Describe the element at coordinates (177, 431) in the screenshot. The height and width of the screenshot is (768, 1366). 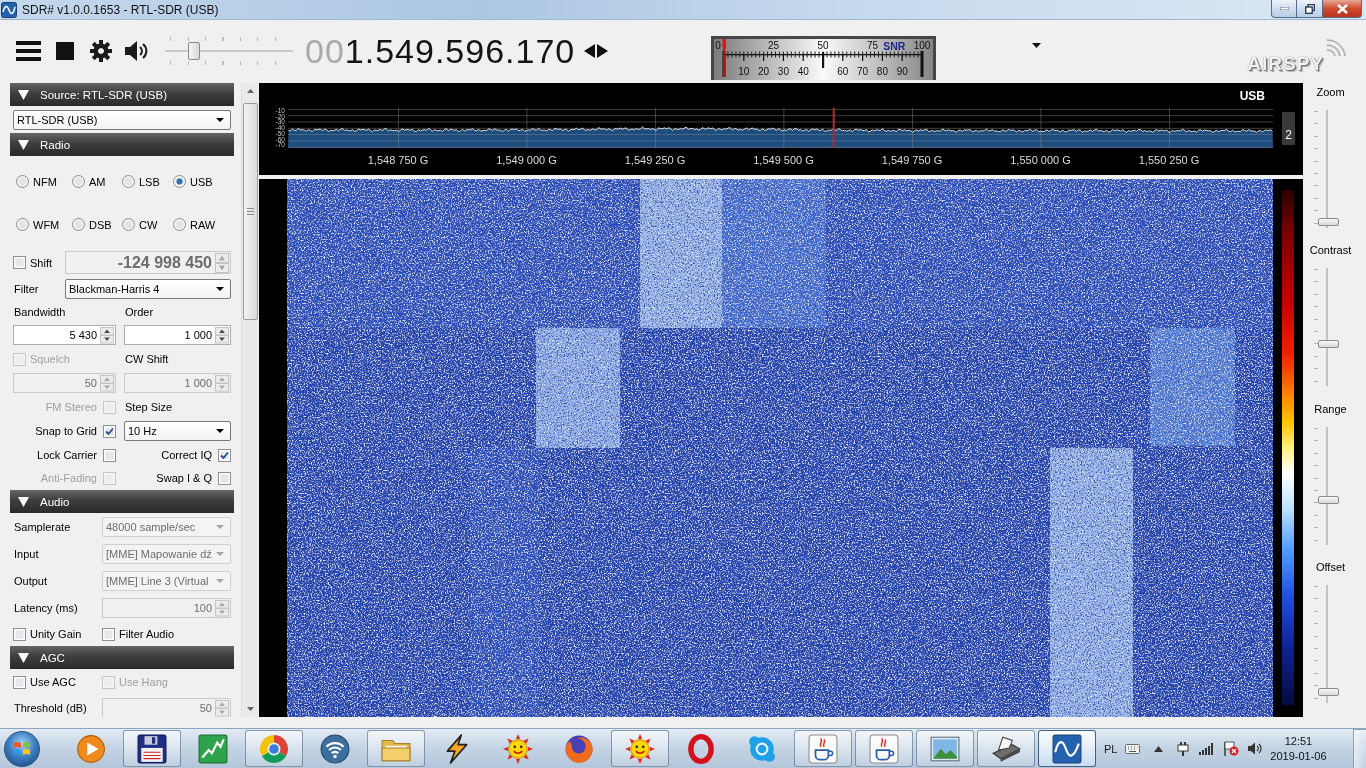
I see `dropdown: 10 Hz` at that location.